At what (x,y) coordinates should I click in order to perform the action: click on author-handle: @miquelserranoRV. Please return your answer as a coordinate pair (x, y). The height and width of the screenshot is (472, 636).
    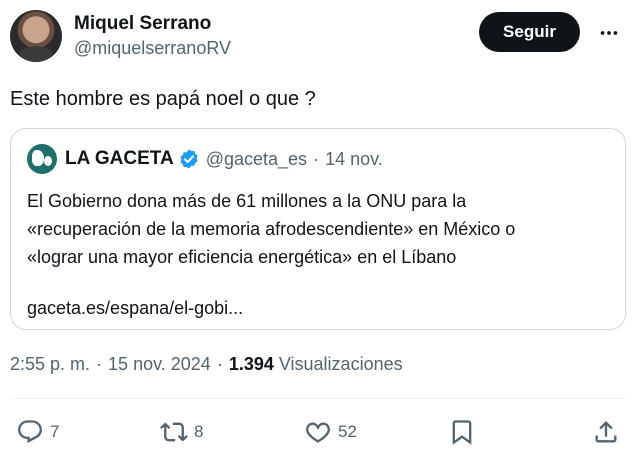
    Looking at the image, I should click on (152, 48).